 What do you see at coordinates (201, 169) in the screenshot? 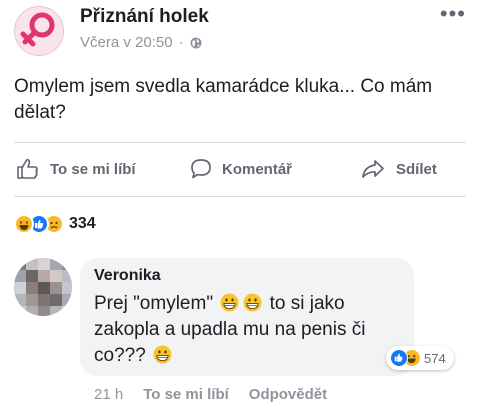
I see `speech-bubble-icon` at bounding box center [201, 169].